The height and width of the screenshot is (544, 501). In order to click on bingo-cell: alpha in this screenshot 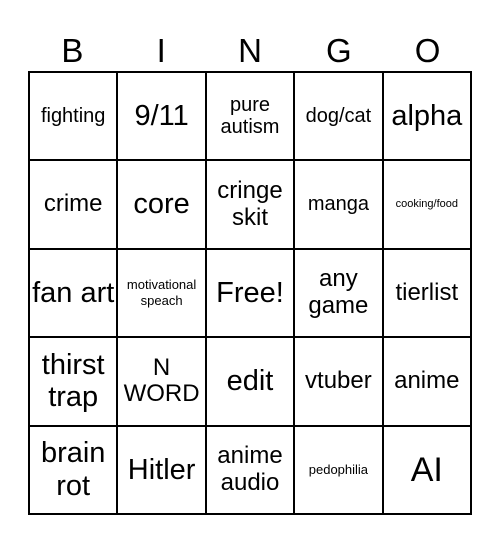, I will do `click(426, 116)`.